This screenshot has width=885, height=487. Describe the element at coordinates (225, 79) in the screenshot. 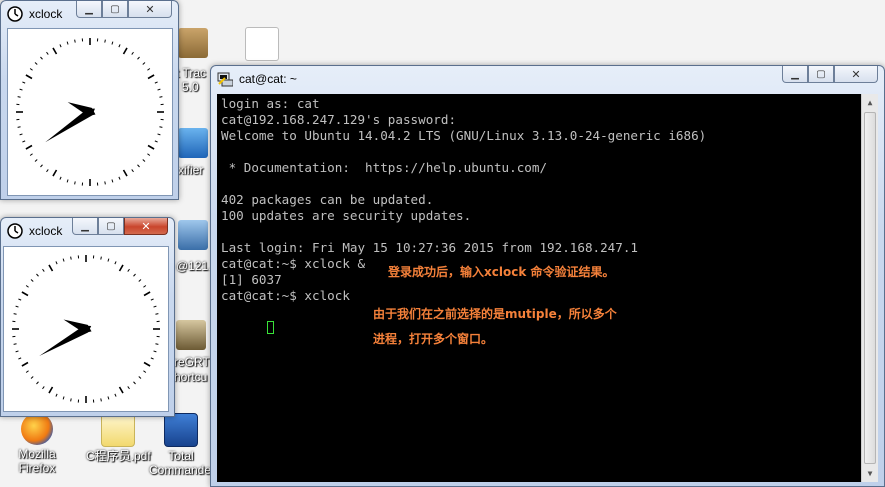

I see `putty-icon` at that location.